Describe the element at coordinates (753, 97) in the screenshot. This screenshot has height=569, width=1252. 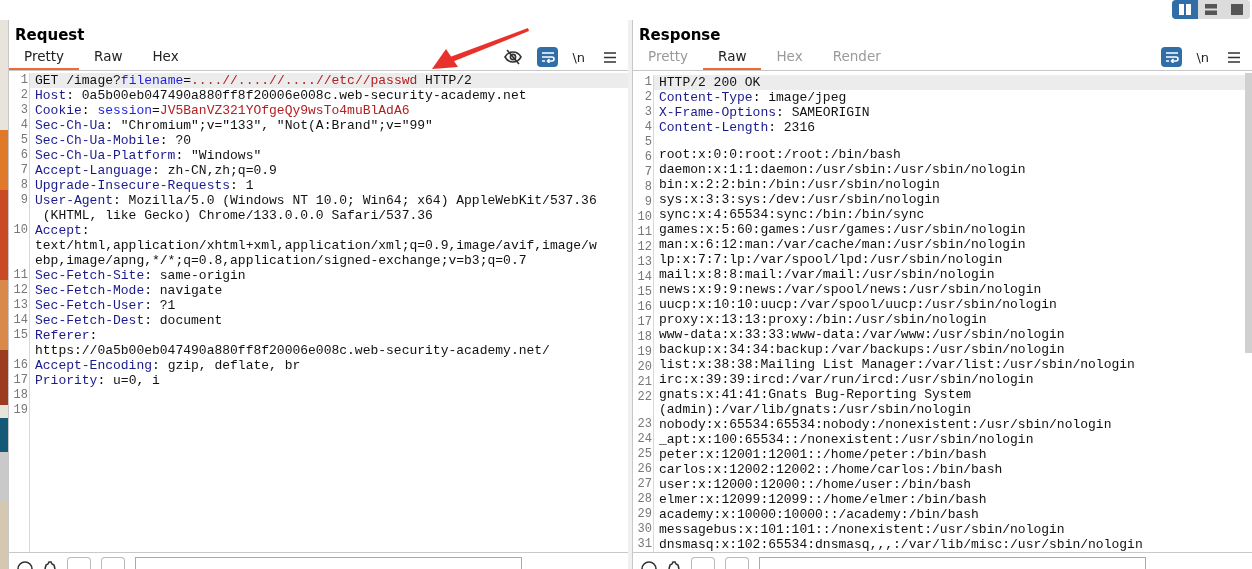
I see `code-line: Content-Type: image/jpeg` at that location.